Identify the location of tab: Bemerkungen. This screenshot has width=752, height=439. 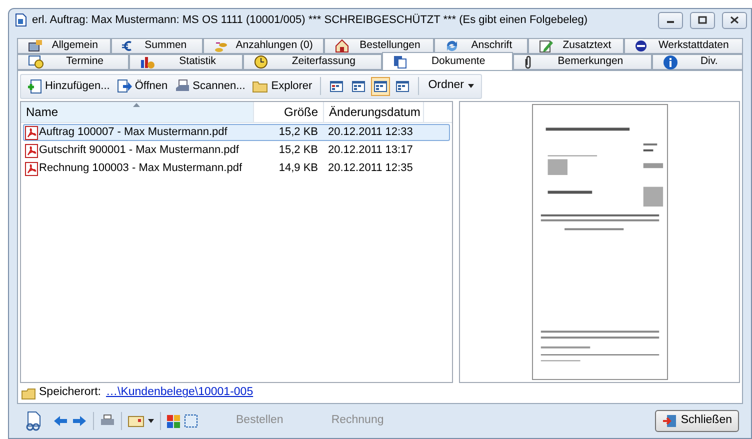
(582, 62).